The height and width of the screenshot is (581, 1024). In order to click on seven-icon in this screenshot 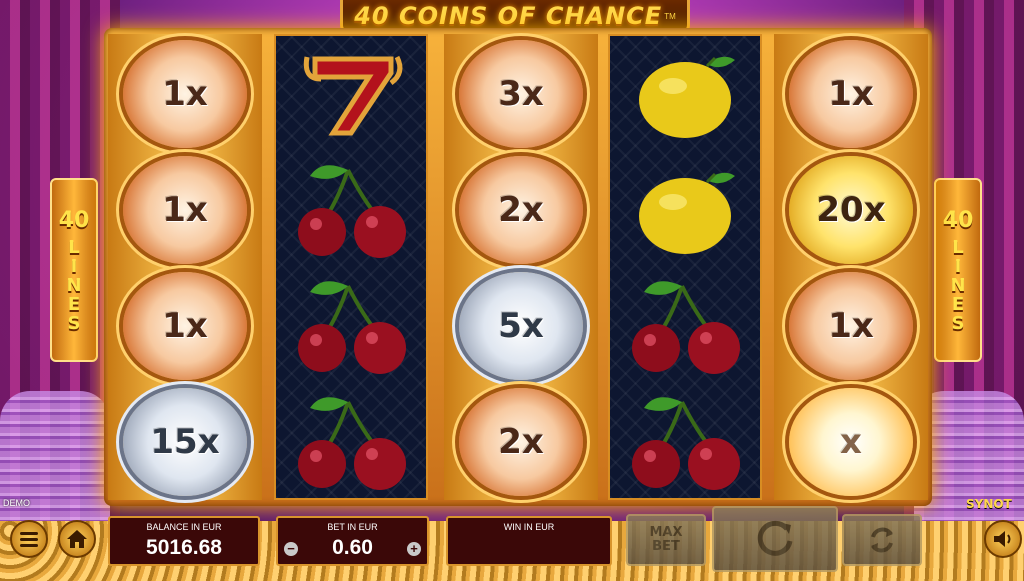, I will do `click(353, 96)`.